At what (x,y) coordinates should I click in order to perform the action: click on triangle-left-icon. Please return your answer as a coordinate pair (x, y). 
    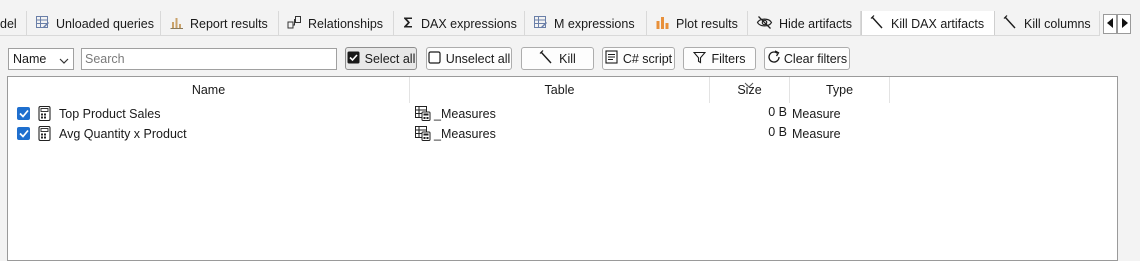
    Looking at the image, I should click on (1110, 24).